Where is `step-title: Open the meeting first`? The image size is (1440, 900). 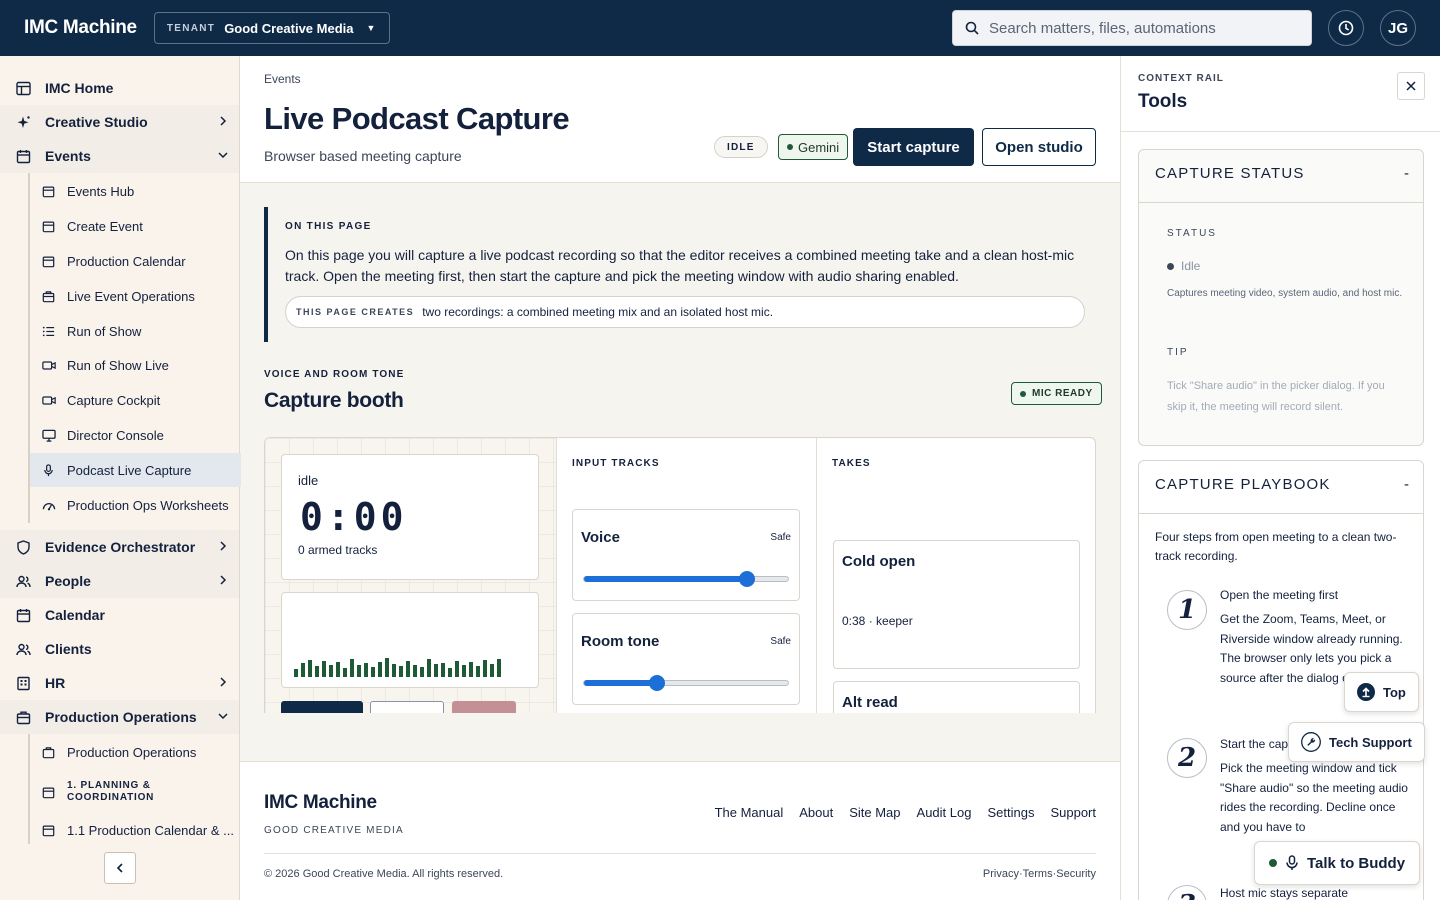
step-title: Open the meeting first is located at coordinates (1279, 595).